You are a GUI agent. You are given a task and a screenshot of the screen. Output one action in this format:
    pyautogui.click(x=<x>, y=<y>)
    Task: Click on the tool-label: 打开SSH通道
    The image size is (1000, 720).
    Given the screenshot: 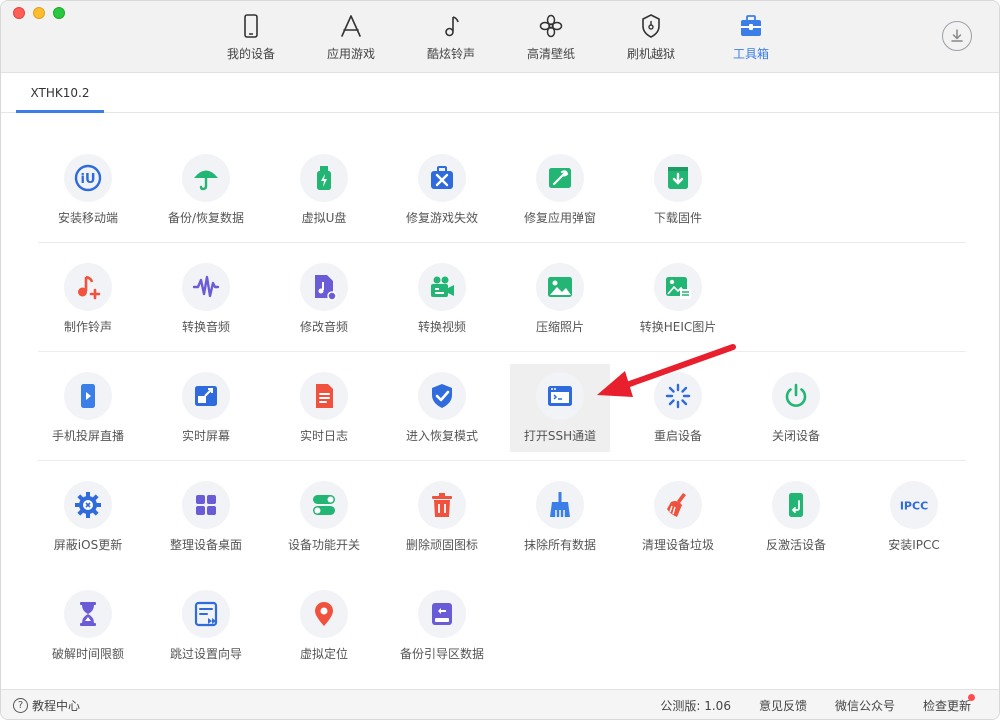 What is the action you would take?
    pyautogui.click(x=560, y=436)
    